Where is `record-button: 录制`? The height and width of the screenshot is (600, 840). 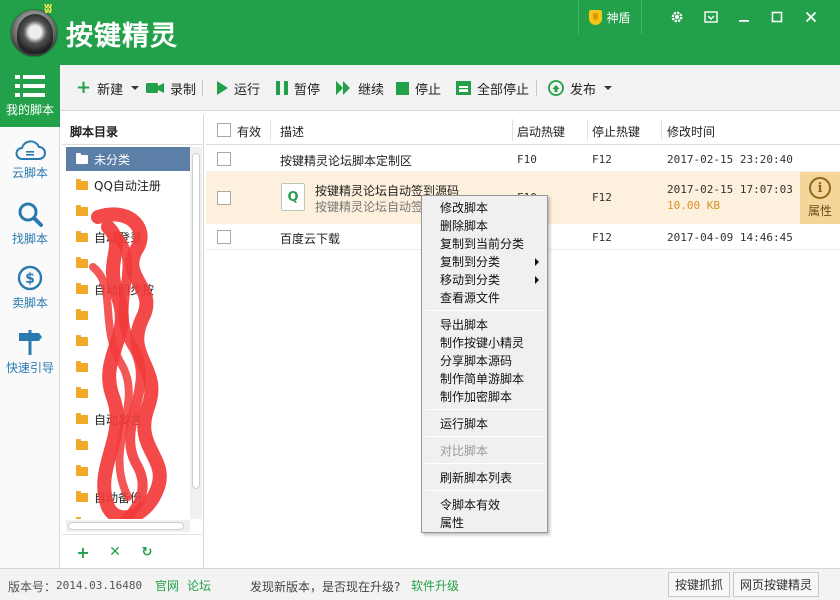
record-button: 录制 is located at coordinates (171, 88).